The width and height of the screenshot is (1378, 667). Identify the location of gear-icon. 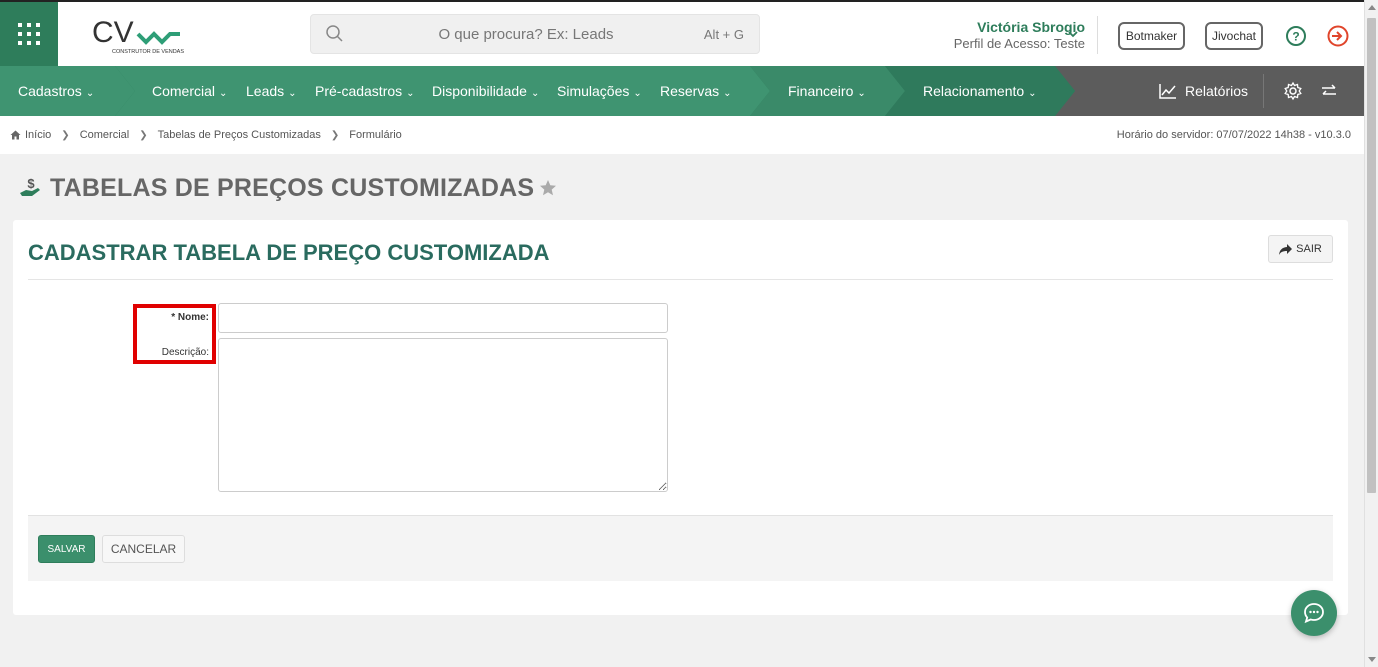
(1293, 91).